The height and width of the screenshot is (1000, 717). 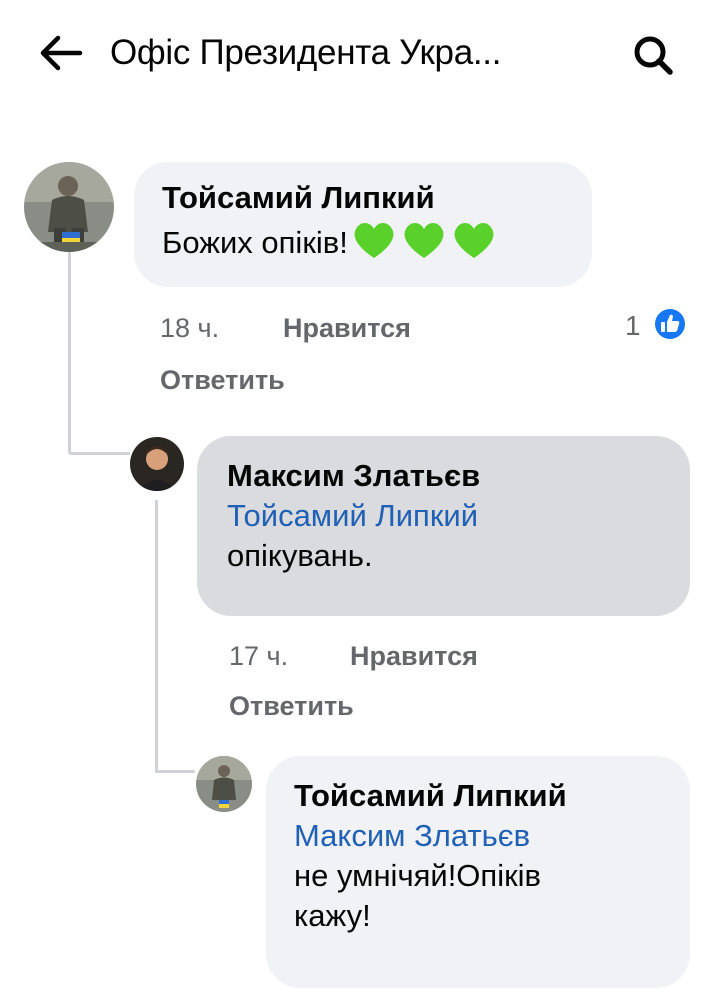 I want to click on search-button, so click(x=653, y=55).